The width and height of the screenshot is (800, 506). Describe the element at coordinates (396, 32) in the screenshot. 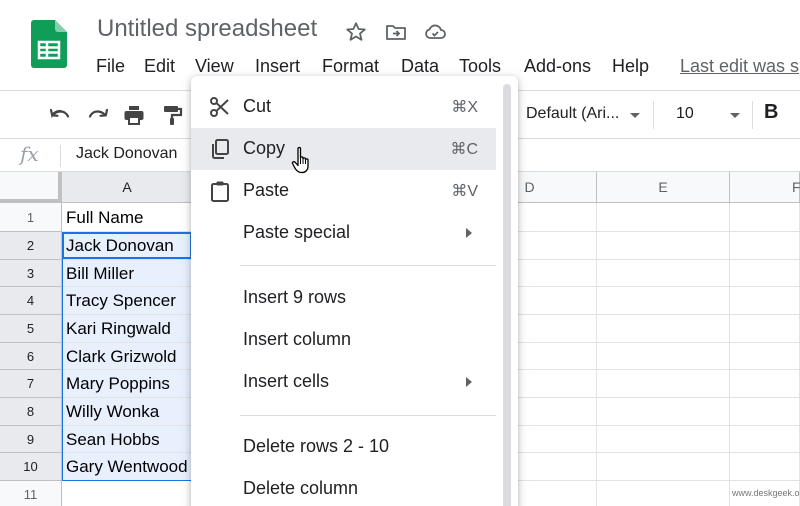

I see `move-to-folder-icon` at that location.